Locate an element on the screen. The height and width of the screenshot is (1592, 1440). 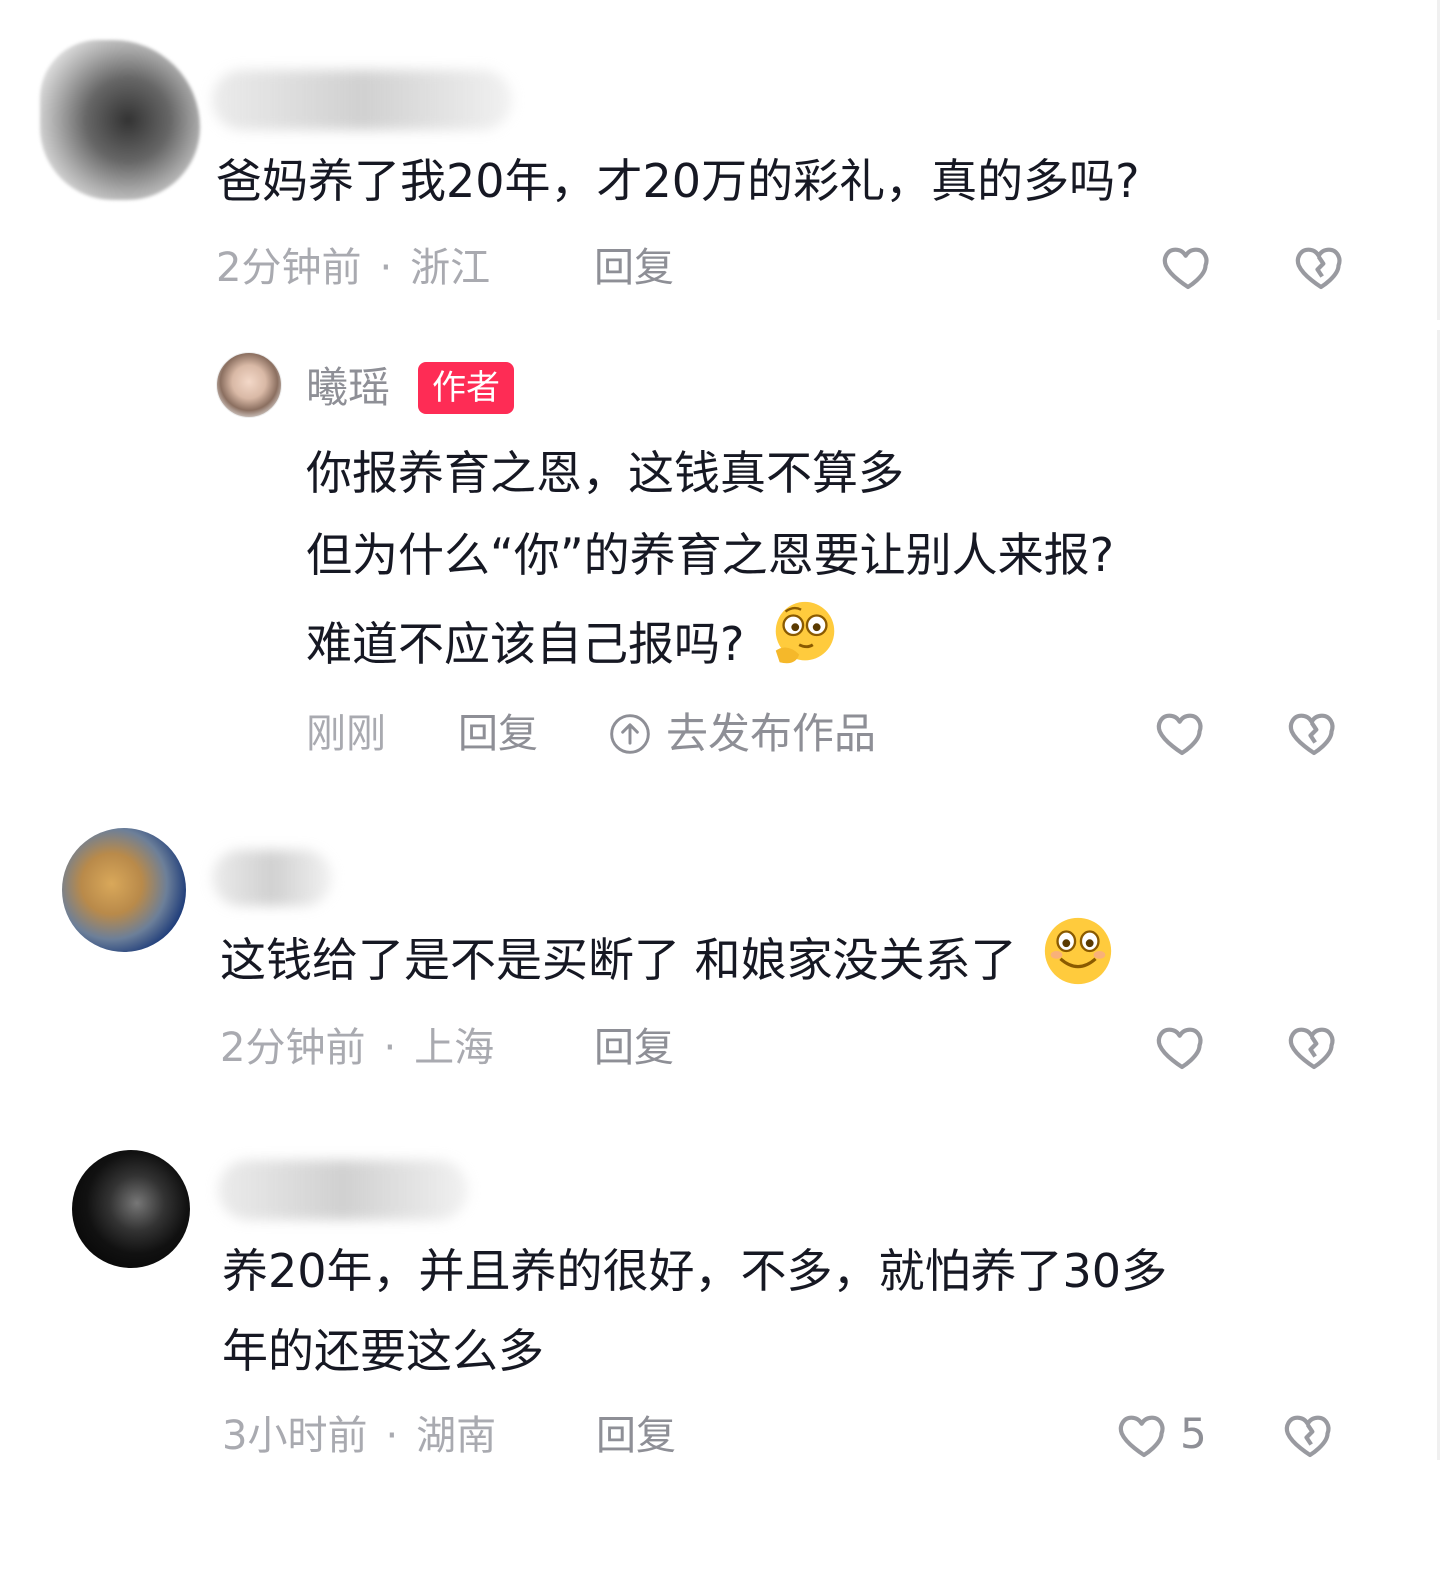
comment-time: 3小时前 is located at coordinates (295, 1436).